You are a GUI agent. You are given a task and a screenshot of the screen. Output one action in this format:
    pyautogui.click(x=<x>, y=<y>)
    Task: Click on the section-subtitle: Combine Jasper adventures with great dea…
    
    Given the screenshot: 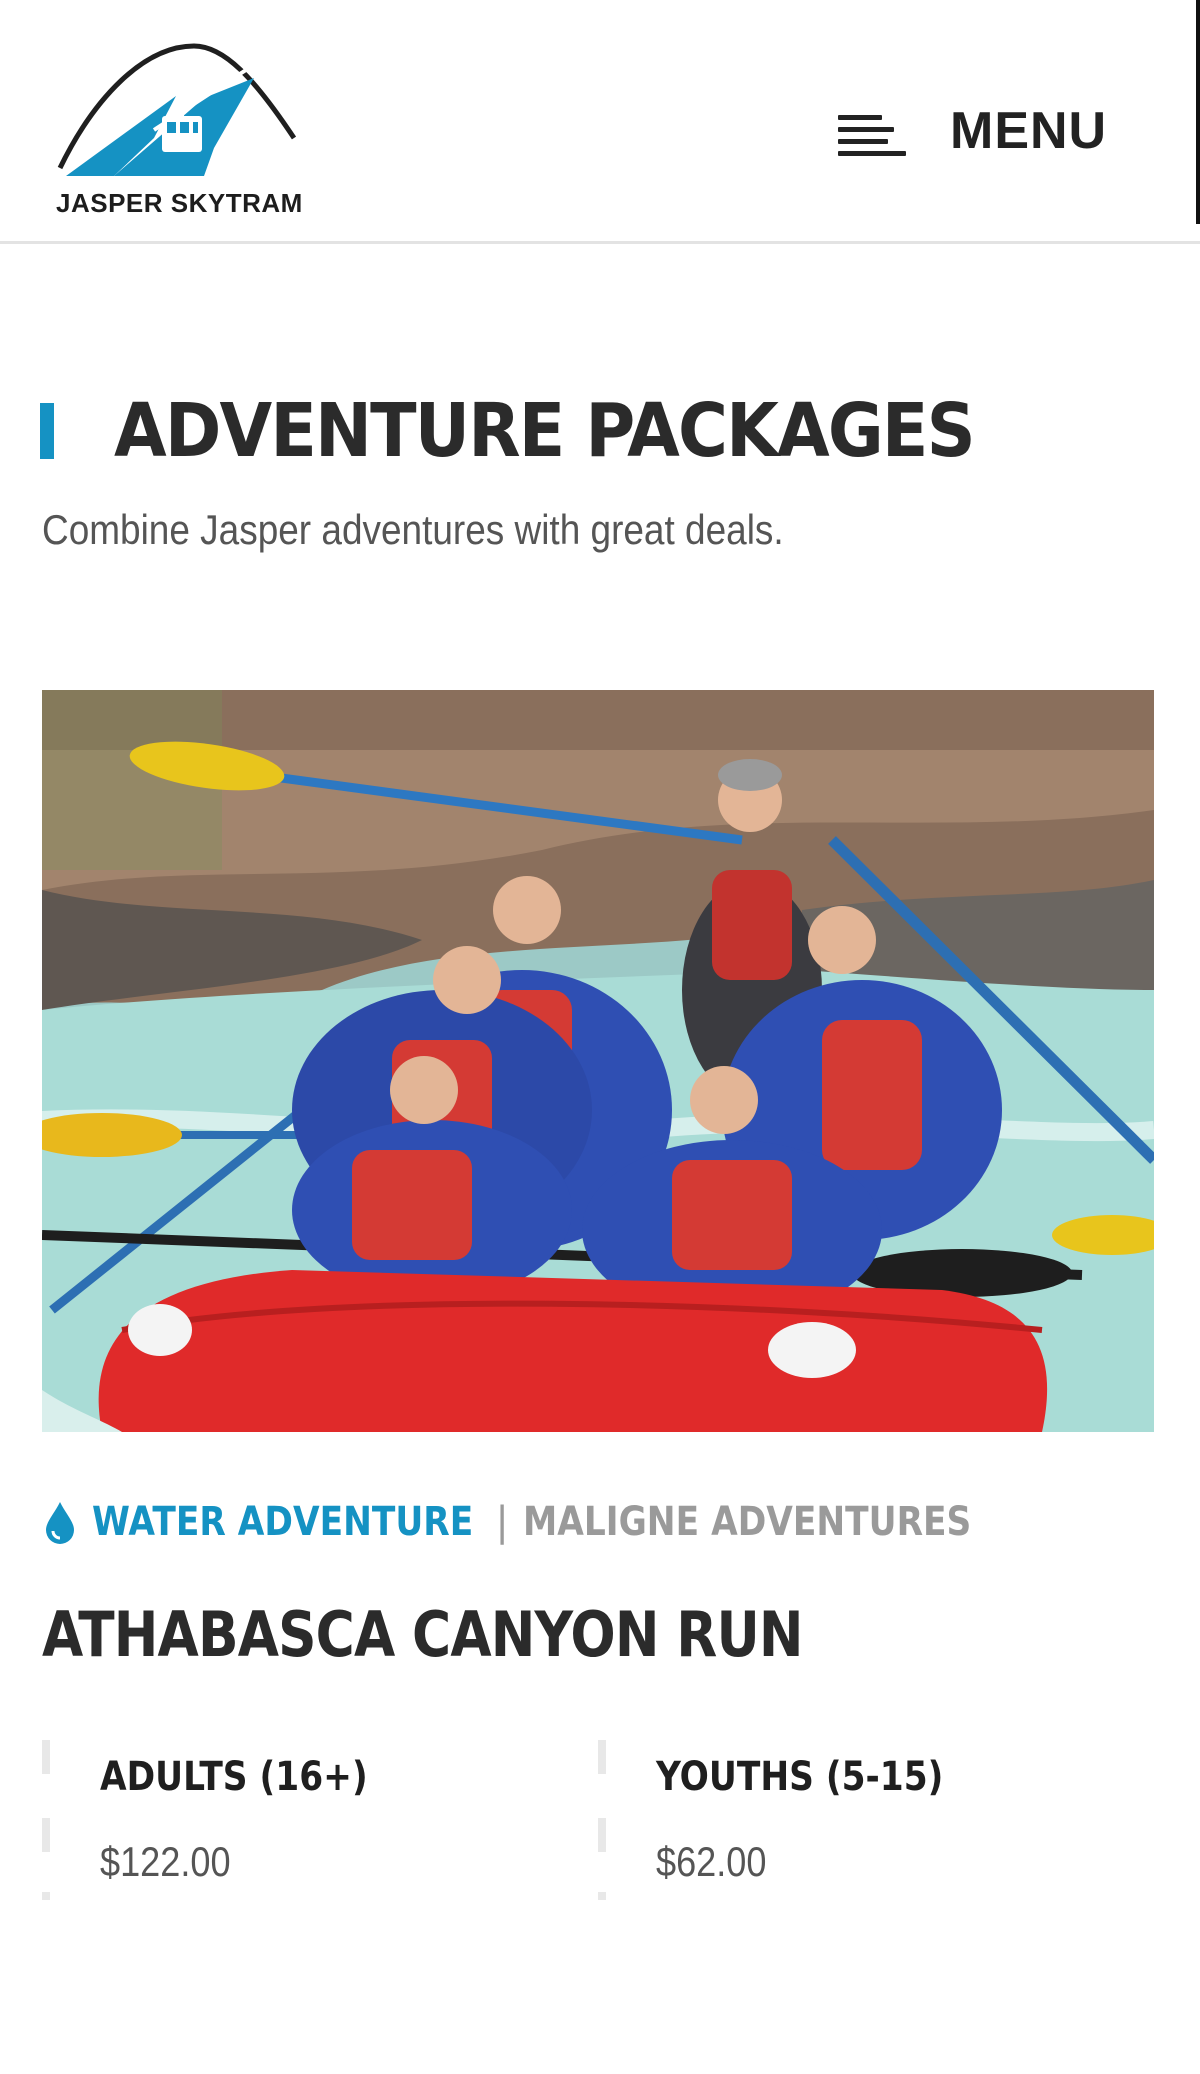 What is the action you would take?
    pyautogui.click(x=413, y=529)
    